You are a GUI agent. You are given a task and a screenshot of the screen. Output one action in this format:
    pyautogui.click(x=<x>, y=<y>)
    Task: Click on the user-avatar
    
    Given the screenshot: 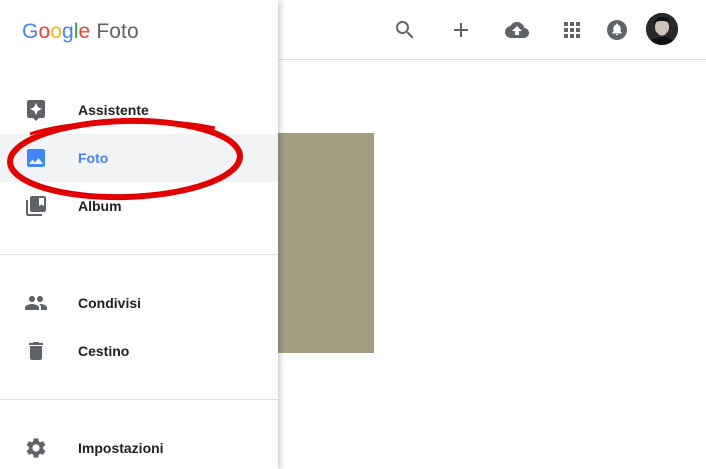 What is the action you would take?
    pyautogui.click(x=662, y=29)
    